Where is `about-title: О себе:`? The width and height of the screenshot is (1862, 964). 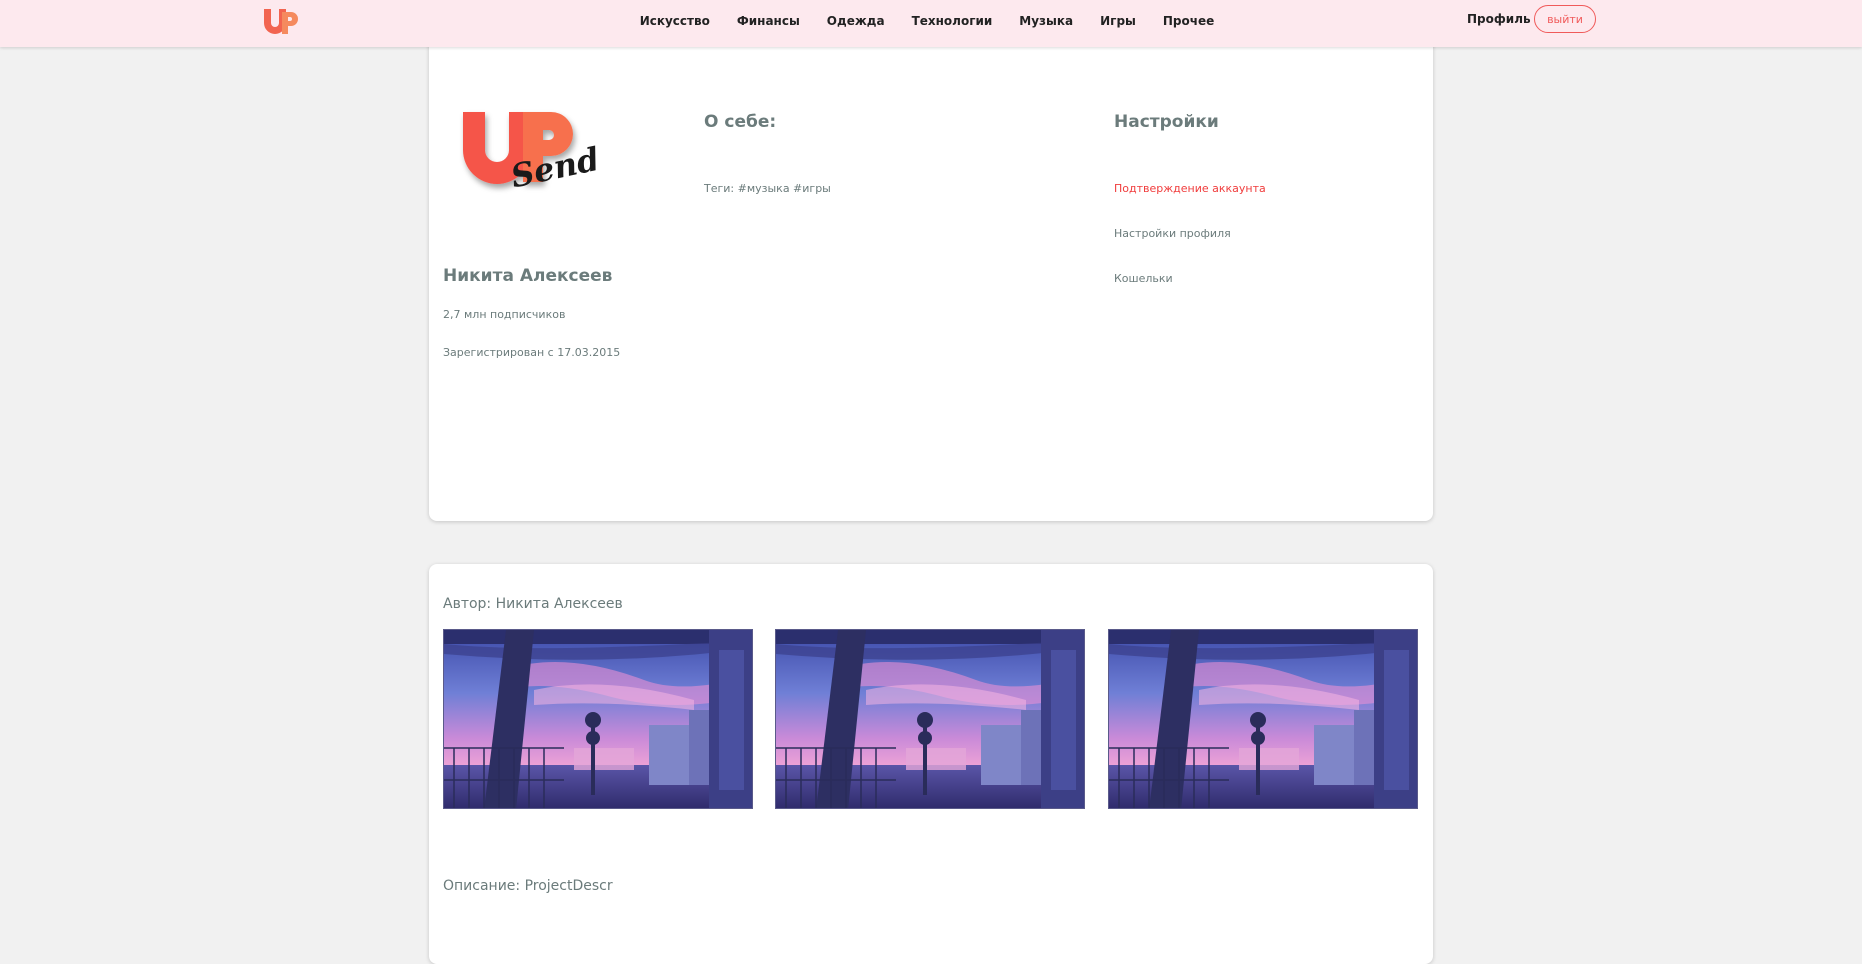 about-title: О себе: is located at coordinates (740, 122).